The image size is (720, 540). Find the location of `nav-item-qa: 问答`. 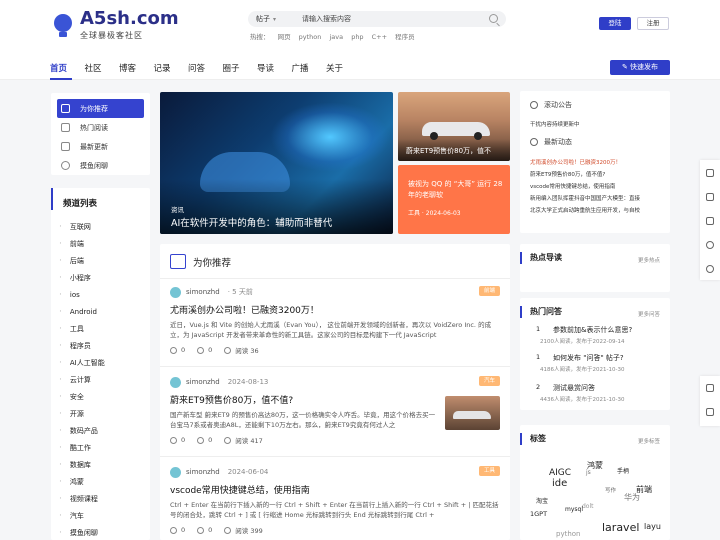

nav-item-qa: 问答 is located at coordinates (205, 68).